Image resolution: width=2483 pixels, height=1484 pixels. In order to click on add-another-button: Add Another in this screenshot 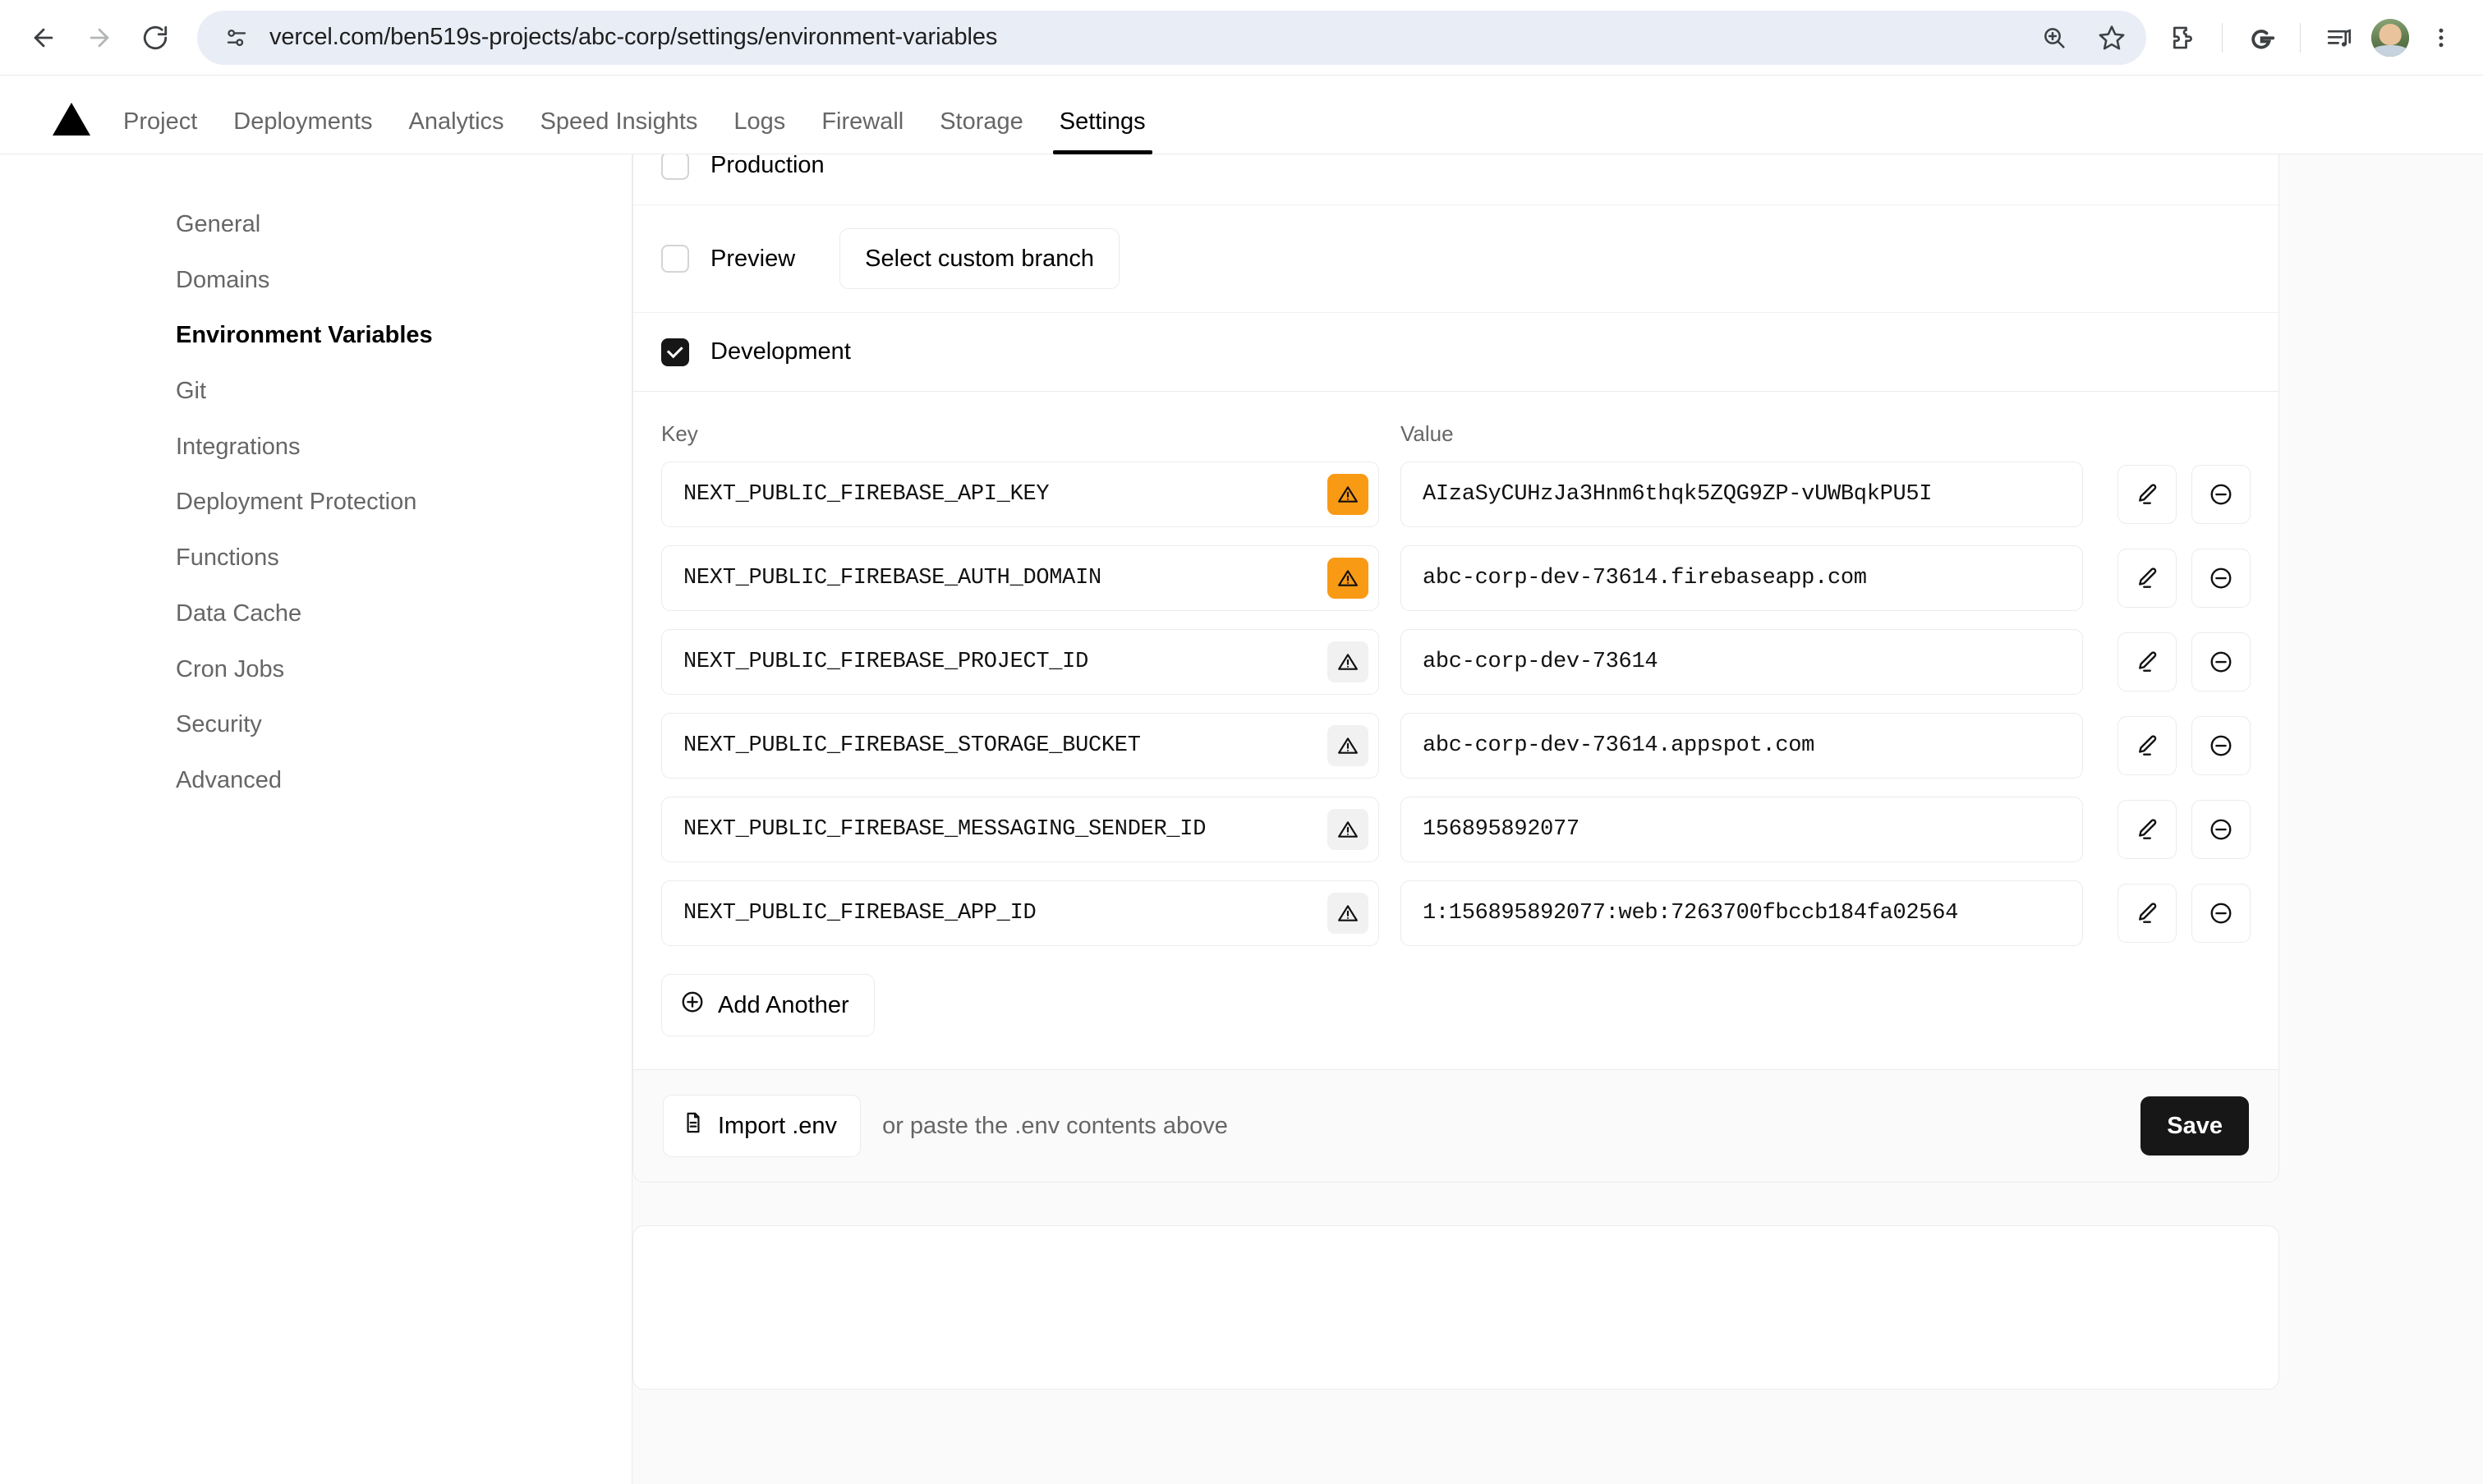, I will do `click(768, 1005)`.